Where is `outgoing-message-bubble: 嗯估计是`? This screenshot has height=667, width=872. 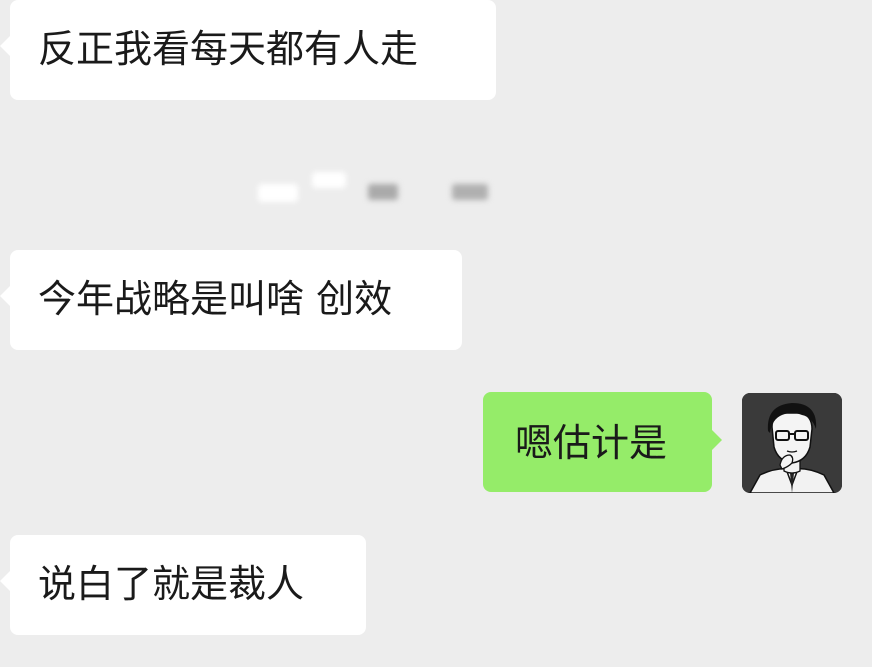
outgoing-message-bubble: 嗯估计是 is located at coordinates (602, 442).